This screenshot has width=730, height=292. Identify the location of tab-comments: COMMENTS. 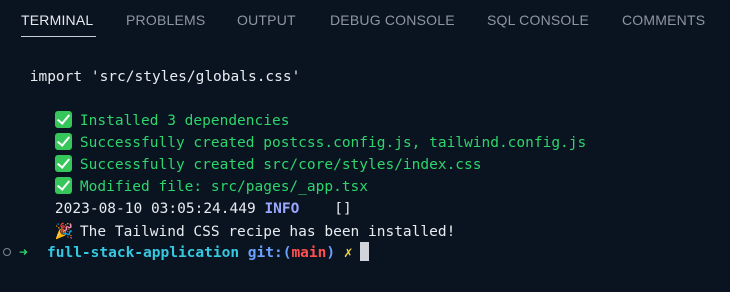
(663, 20).